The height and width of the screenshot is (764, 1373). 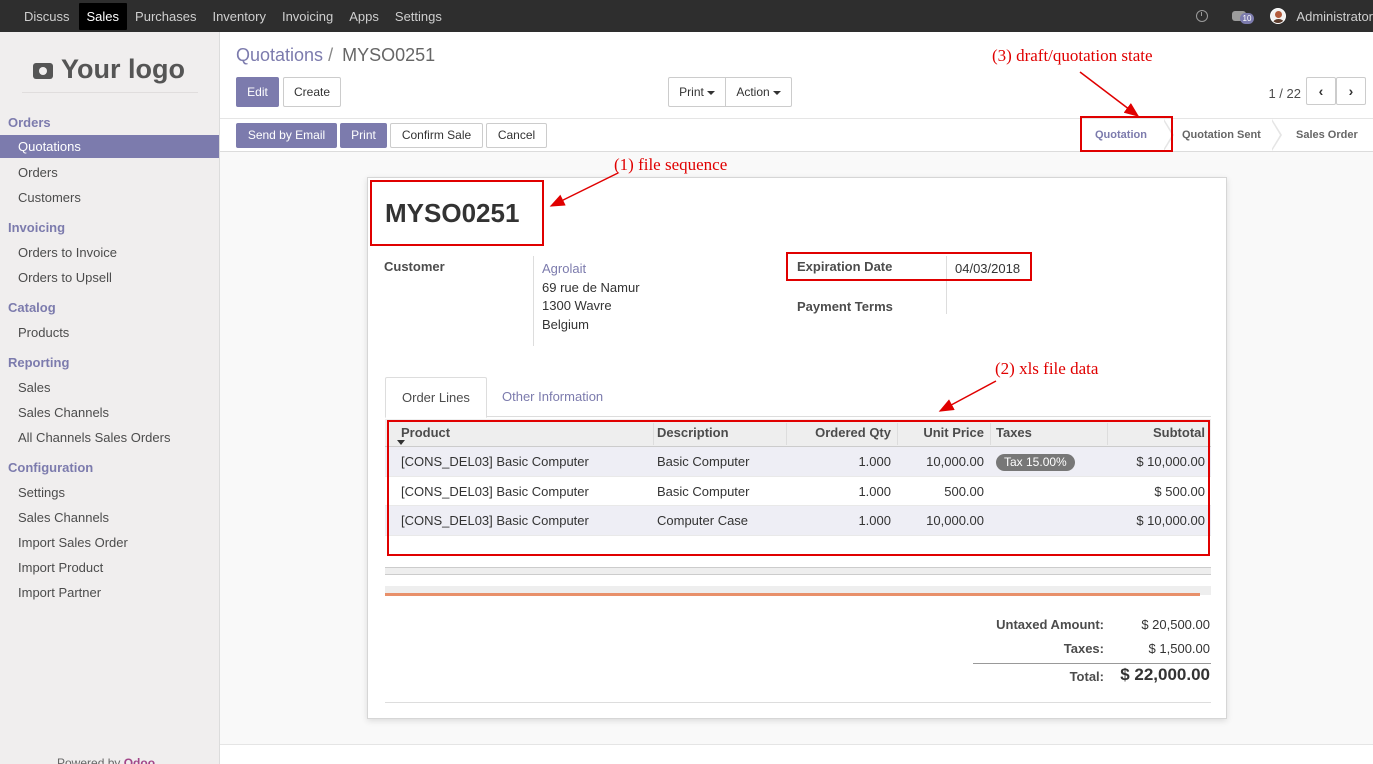 What do you see at coordinates (32, 307) in the screenshot?
I see `sidebar-section-catalog: Catalog` at bounding box center [32, 307].